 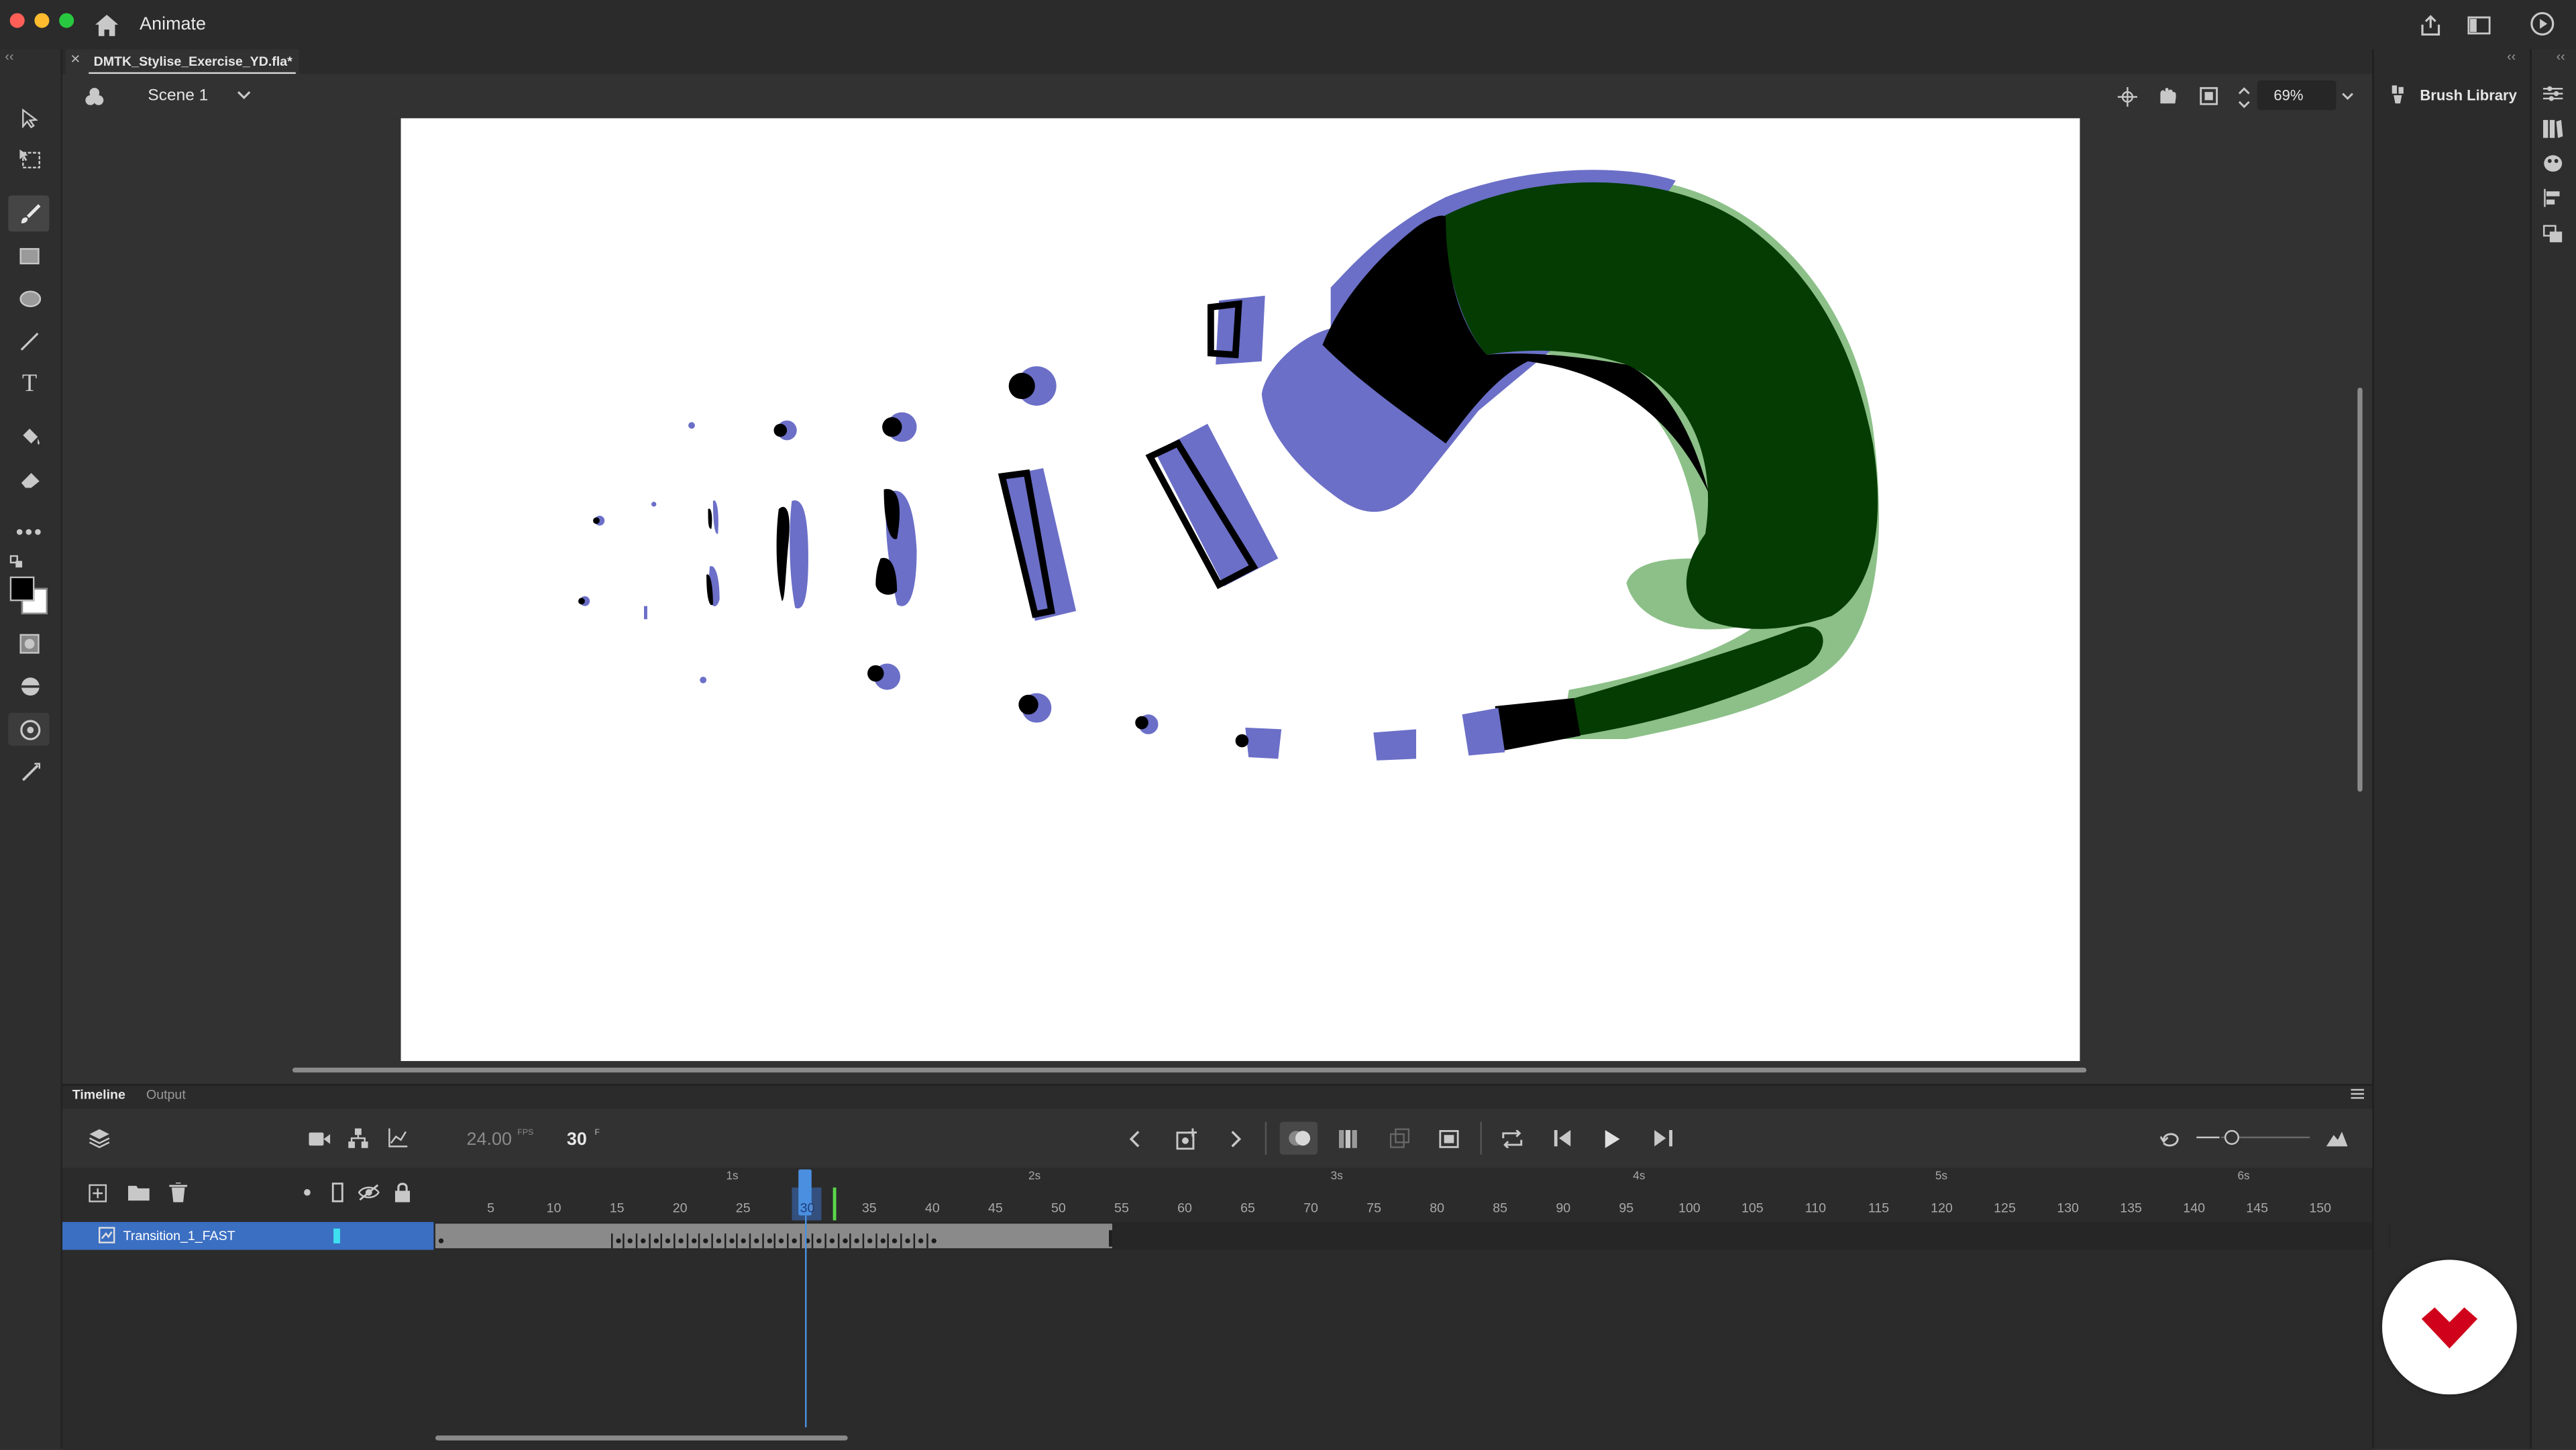 What do you see at coordinates (307, 1192) in the screenshot?
I see `highlight-layer-icon` at bounding box center [307, 1192].